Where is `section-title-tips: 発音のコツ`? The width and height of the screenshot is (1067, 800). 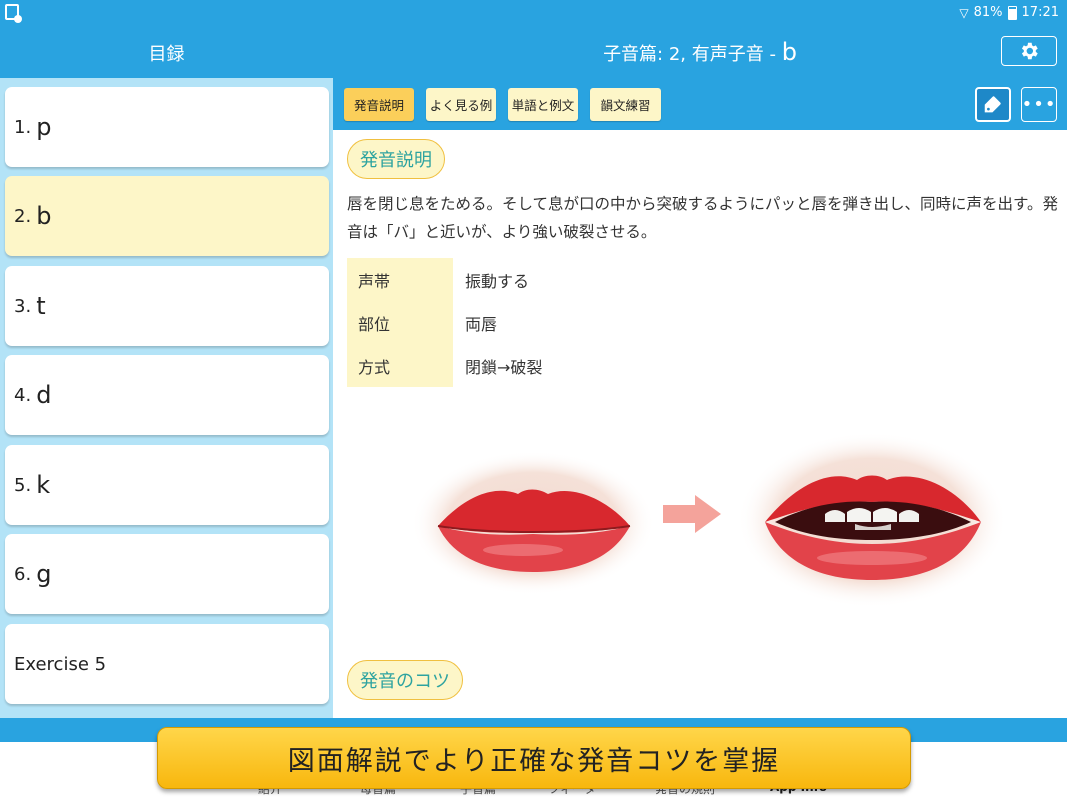 section-title-tips: 発音のコツ is located at coordinates (405, 680).